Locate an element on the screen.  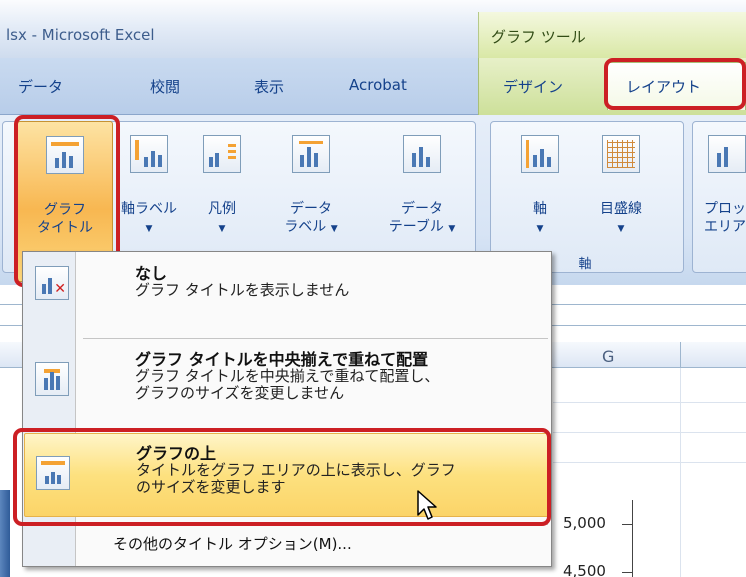
data-labels-icon is located at coordinates (311, 154).